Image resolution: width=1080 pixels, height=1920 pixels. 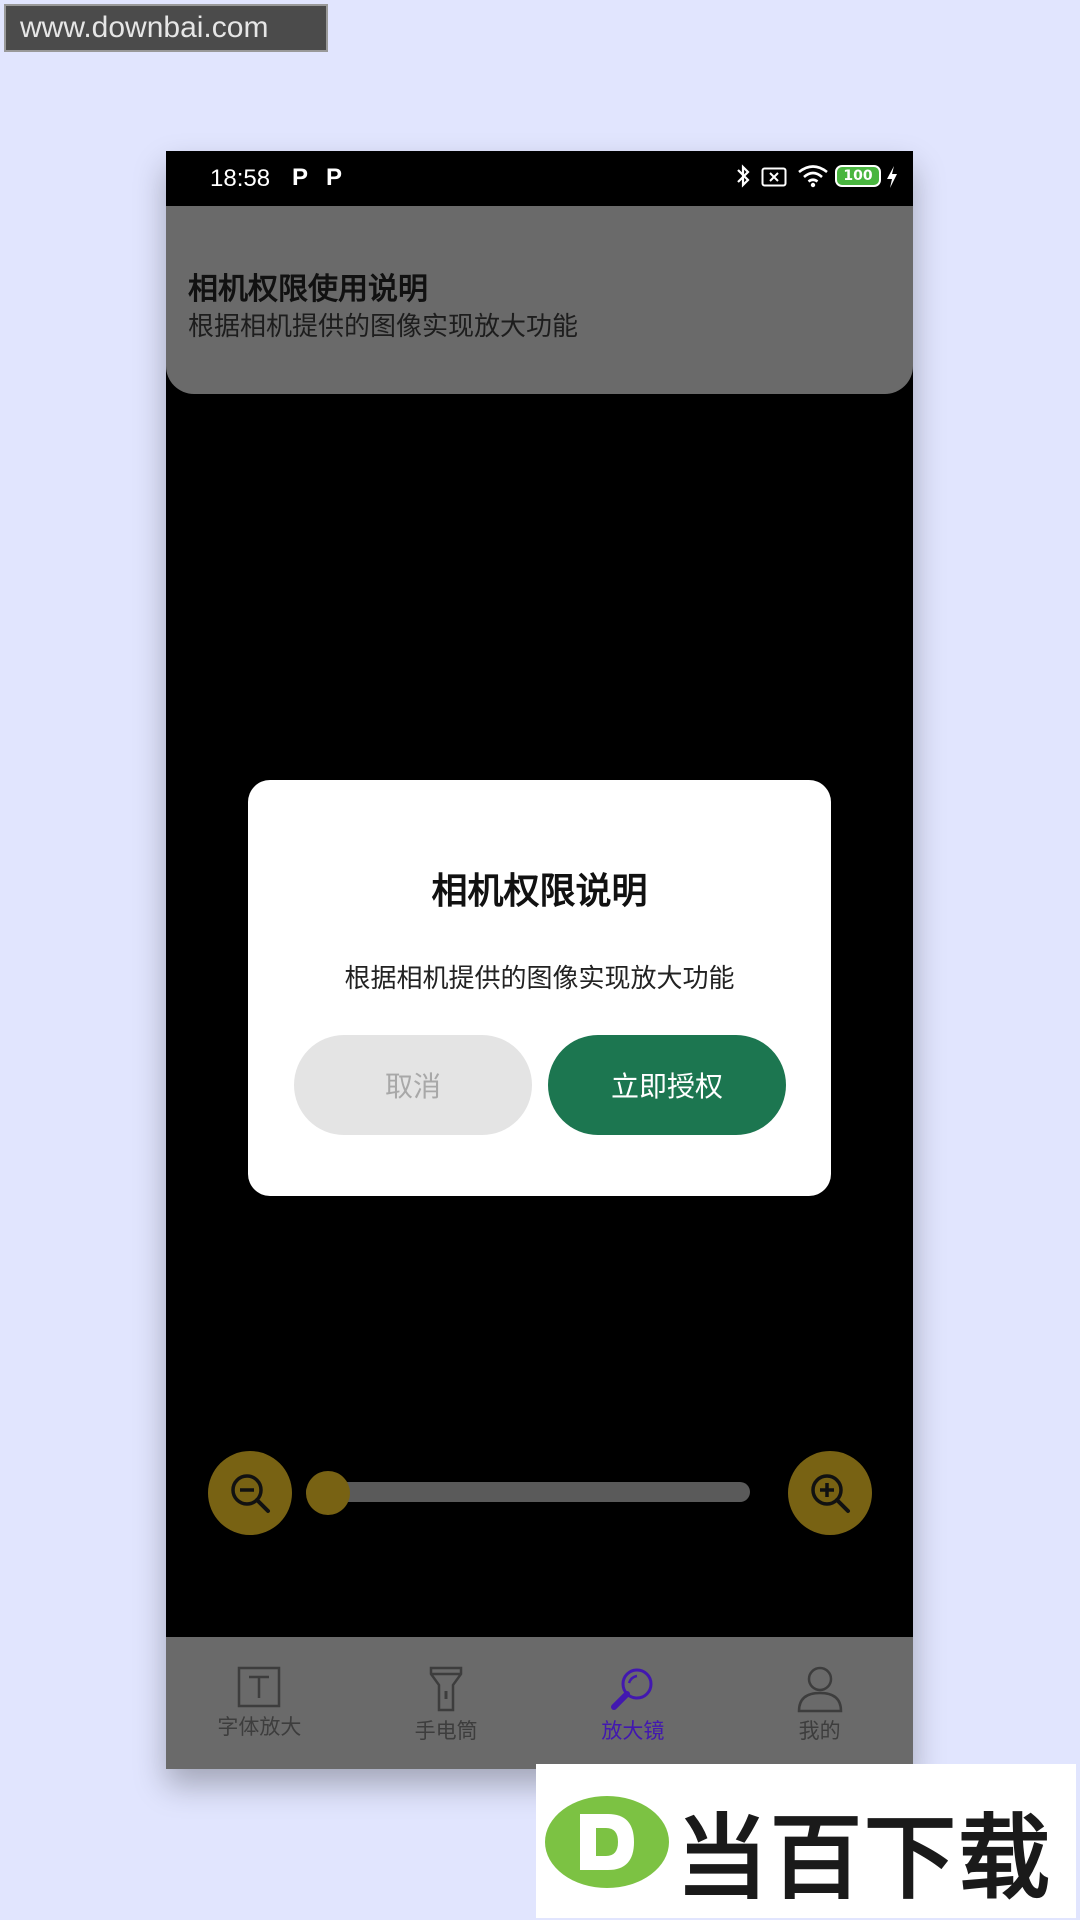 I want to click on zoom-out-icon, so click(x=250, y=1493).